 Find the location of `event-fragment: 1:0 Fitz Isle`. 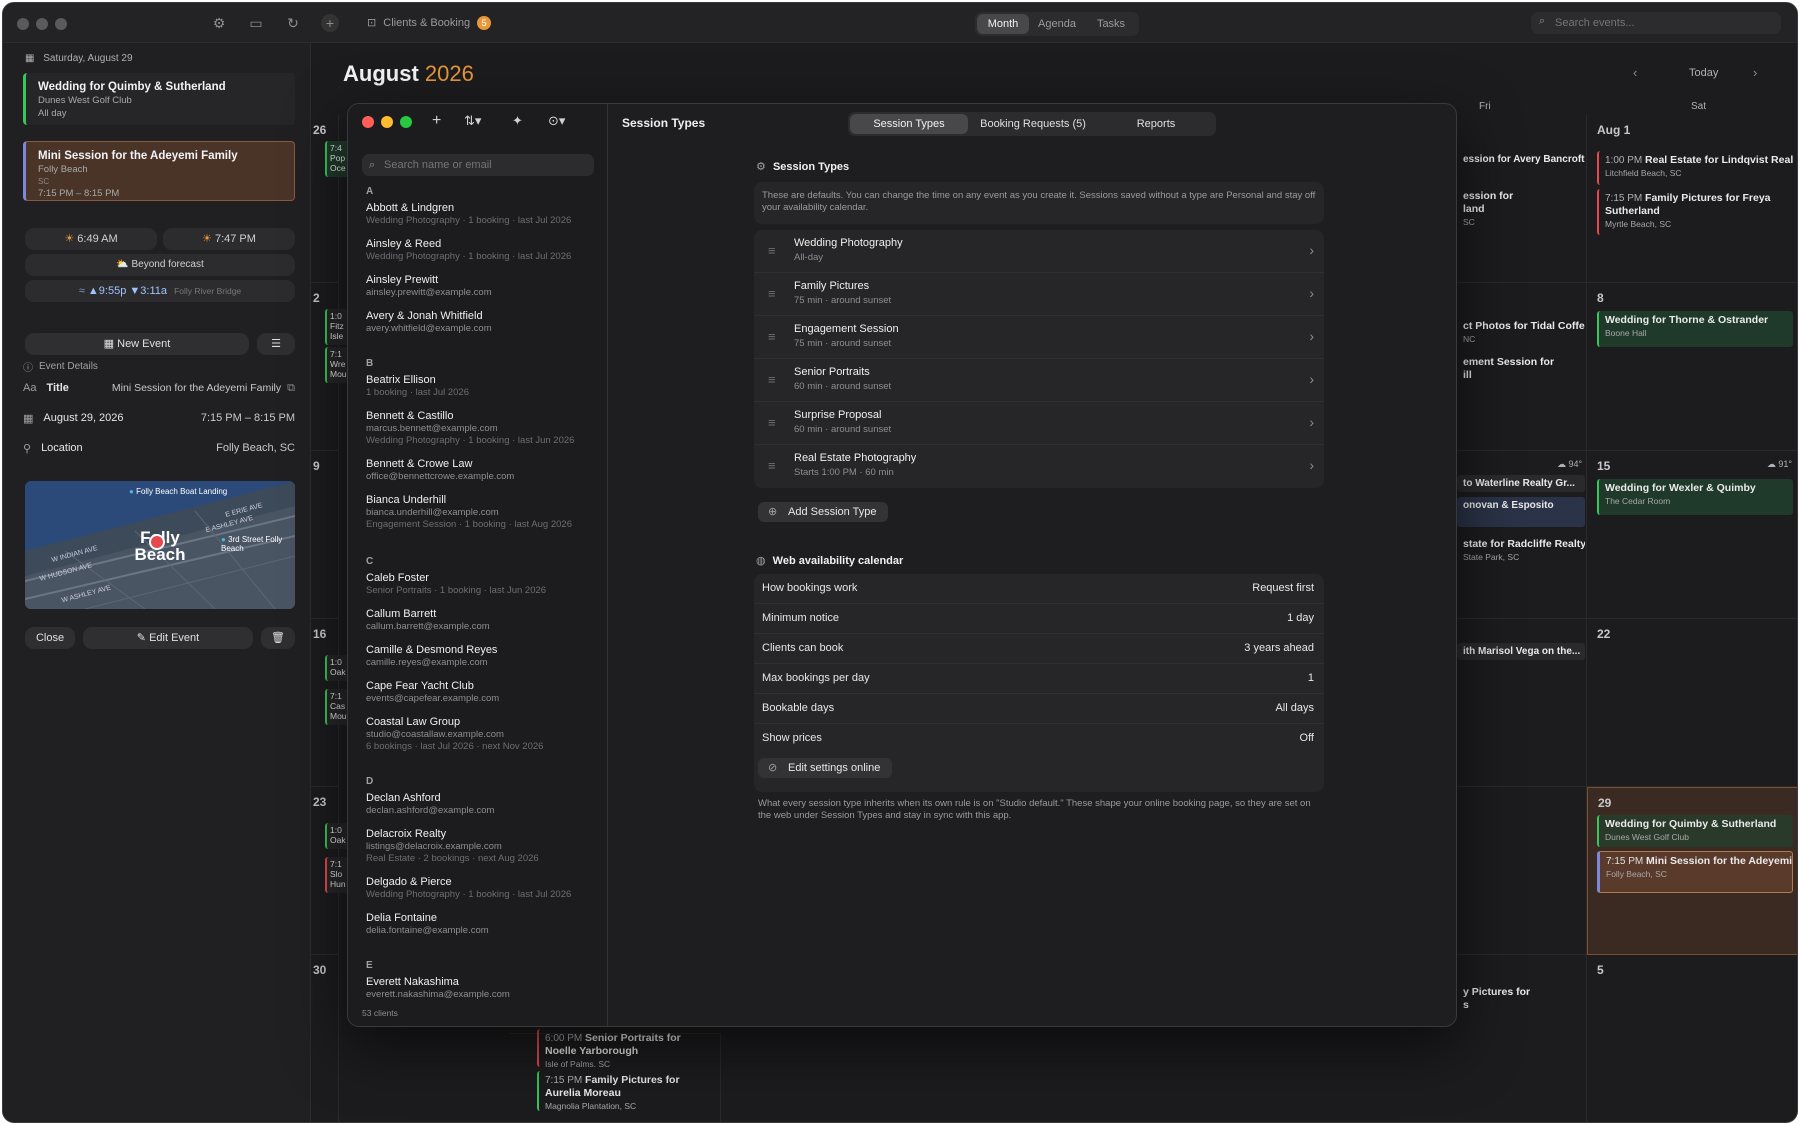

event-fragment: 1:0 Fitz Isle is located at coordinates (337, 327).